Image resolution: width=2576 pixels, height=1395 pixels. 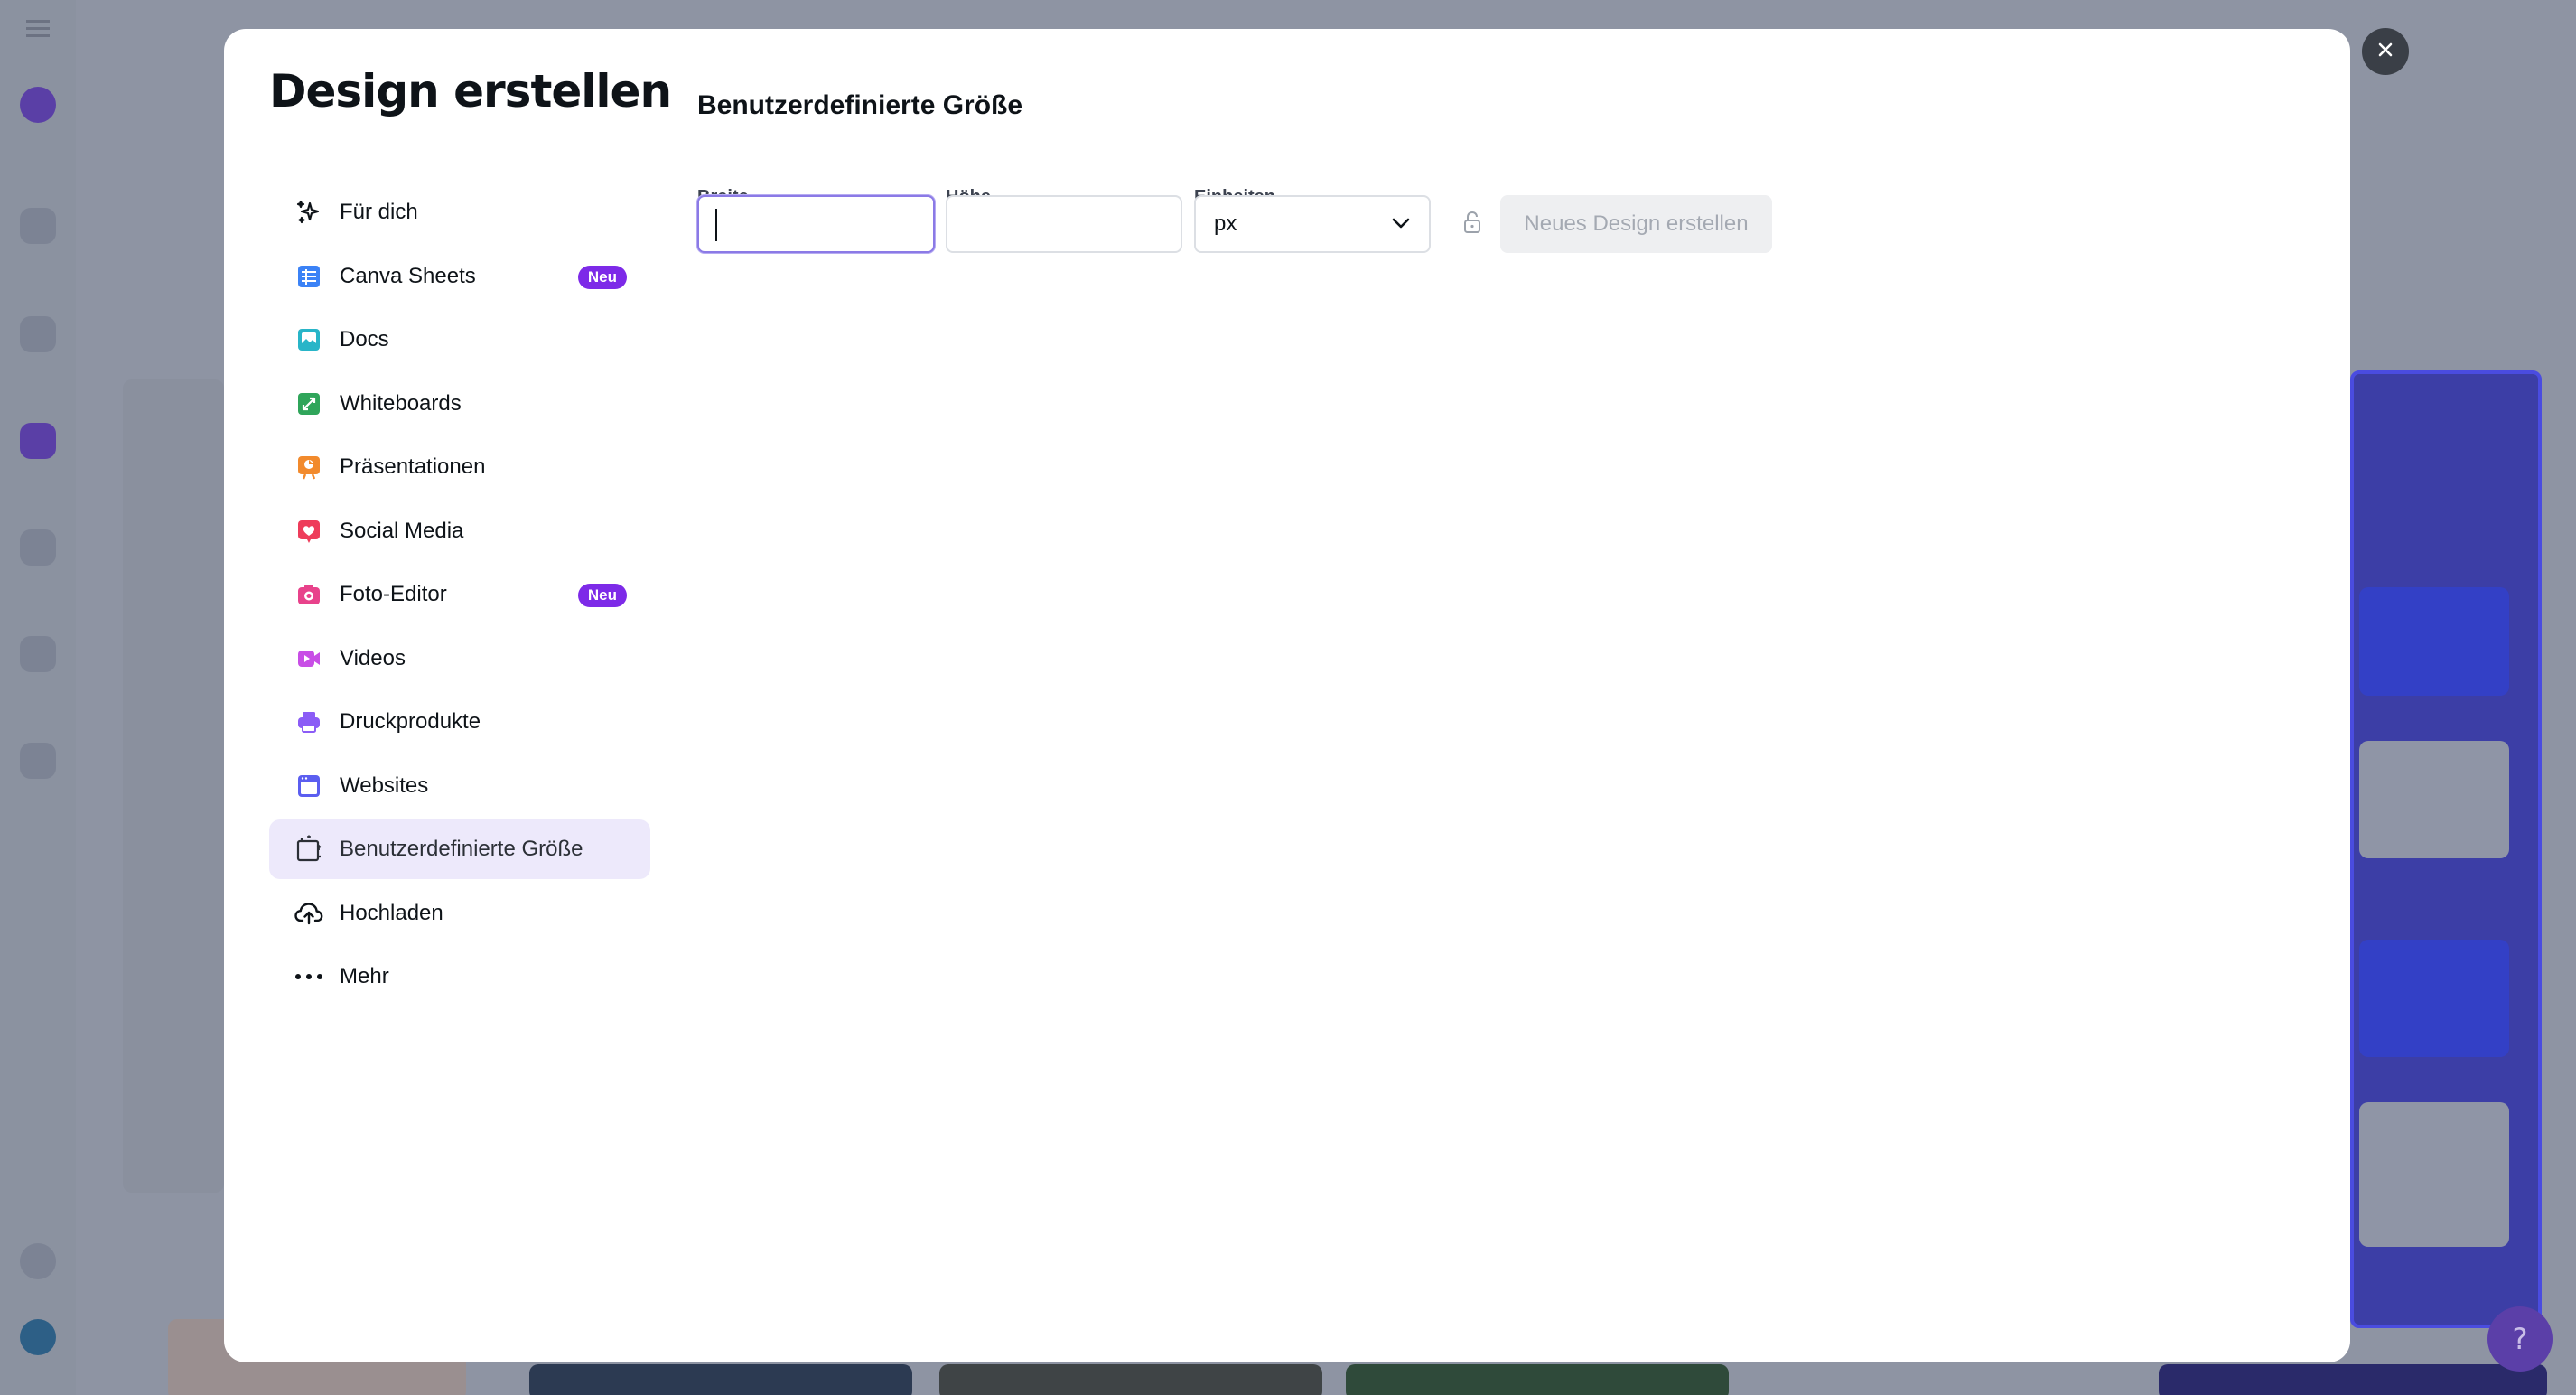 I want to click on video-icon, so click(x=308, y=658).